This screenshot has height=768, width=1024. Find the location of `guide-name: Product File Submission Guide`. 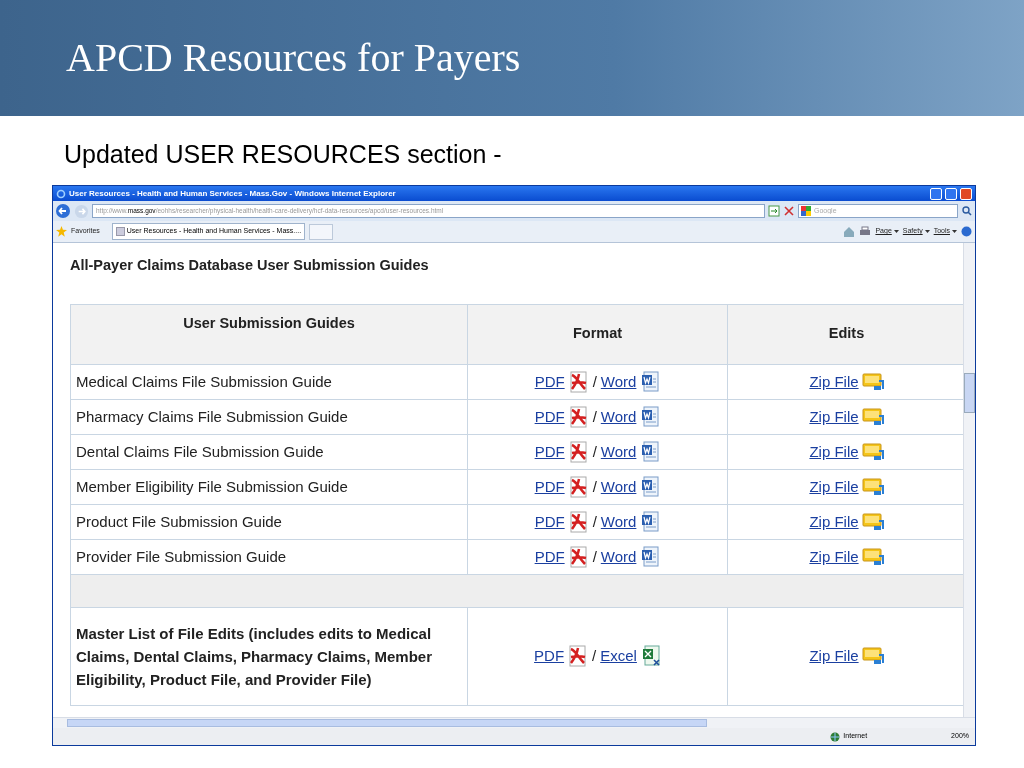

guide-name: Product File Submission Guide is located at coordinates (179, 521).